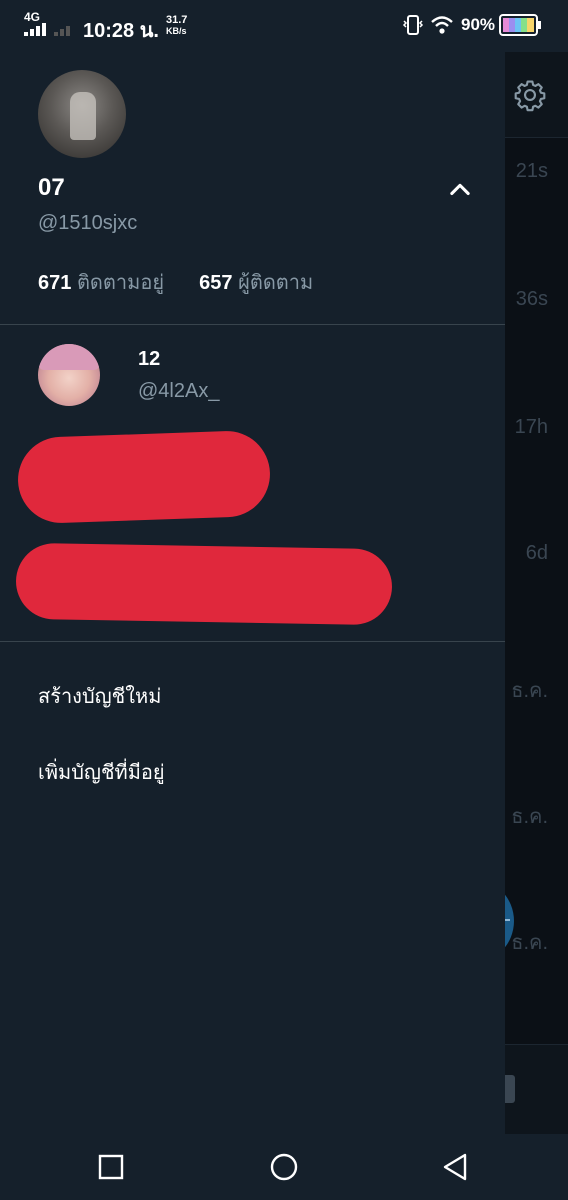 The height and width of the screenshot is (1200, 568). I want to click on account-handle: @4l2Ax_, so click(179, 391).